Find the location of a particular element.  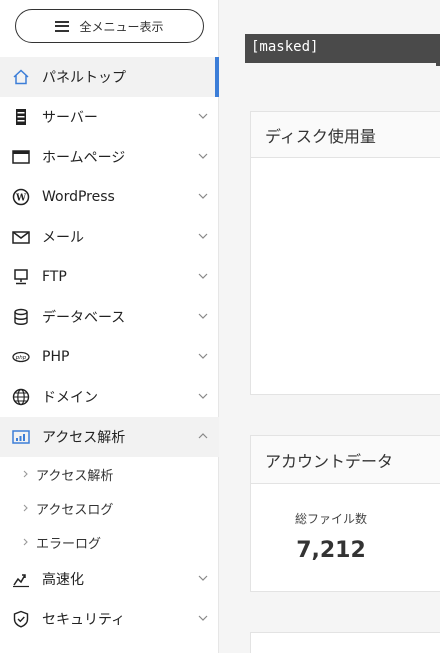

php-icon: php is located at coordinates (21, 357).